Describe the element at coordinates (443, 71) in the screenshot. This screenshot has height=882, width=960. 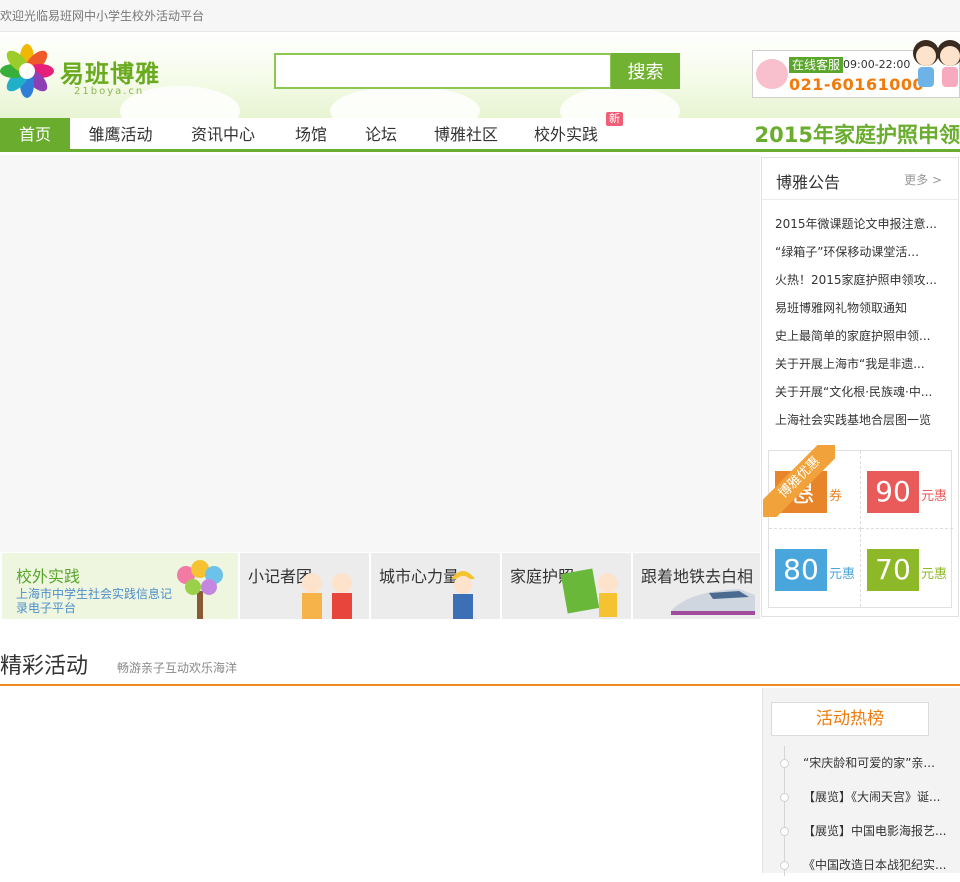
I see `search-input` at that location.